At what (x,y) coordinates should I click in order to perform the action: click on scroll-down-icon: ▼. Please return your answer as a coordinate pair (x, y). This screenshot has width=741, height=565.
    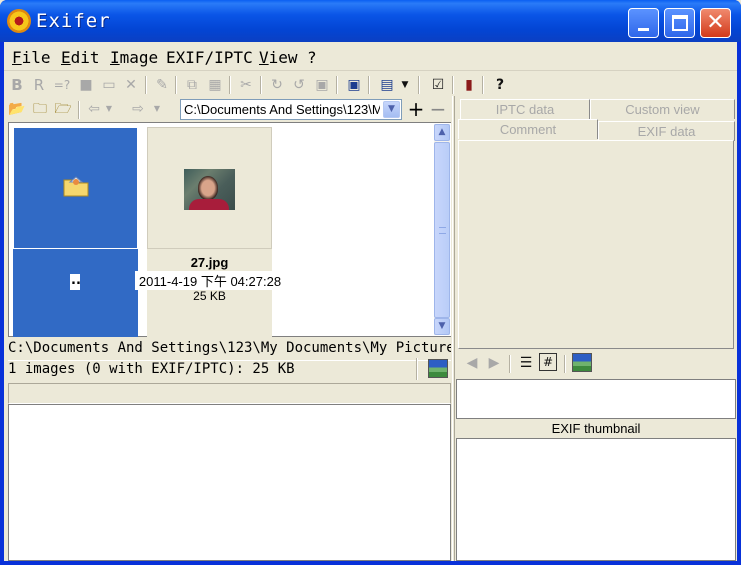
    Looking at the image, I should click on (442, 326).